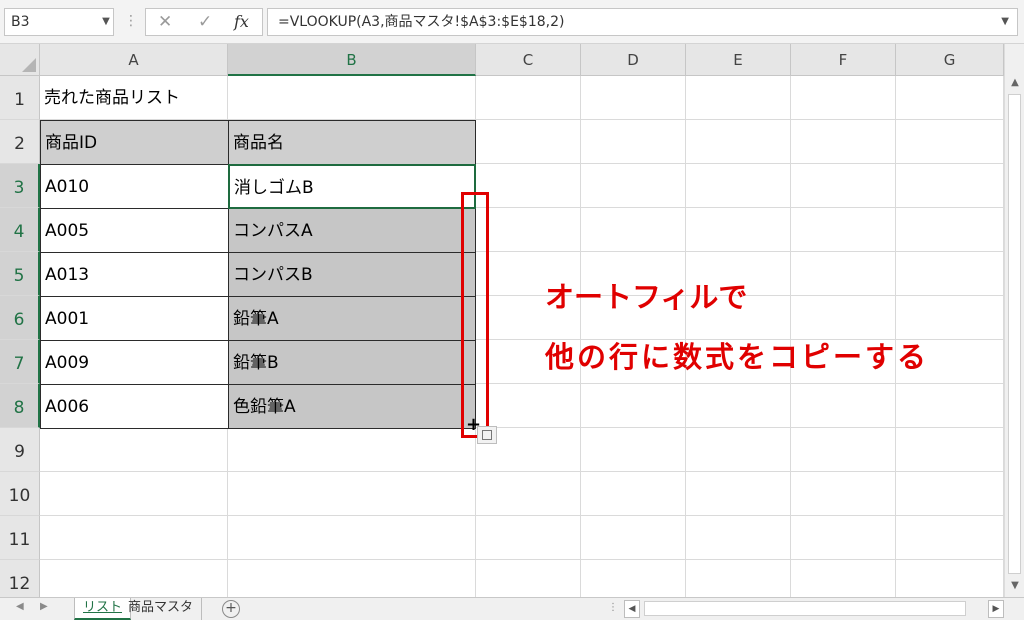 The height and width of the screenshot is (620, 1024). Describe the element at coordinates (134, 186) in the screenshot. I see `cell-a3: A010` at that location.